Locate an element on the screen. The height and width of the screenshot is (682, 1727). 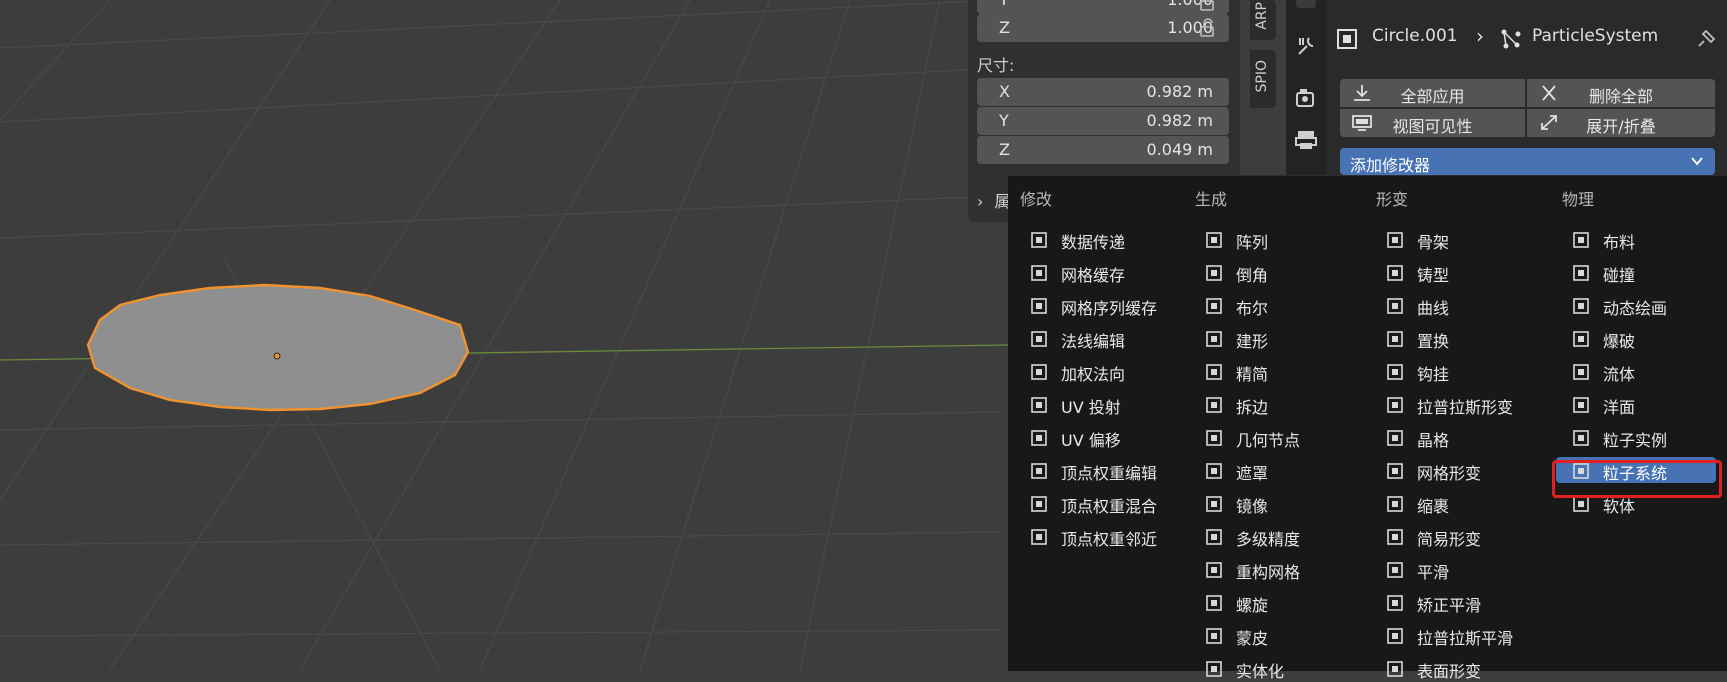
menu-item-label: 布料 is located at coordinates (1619, 242).